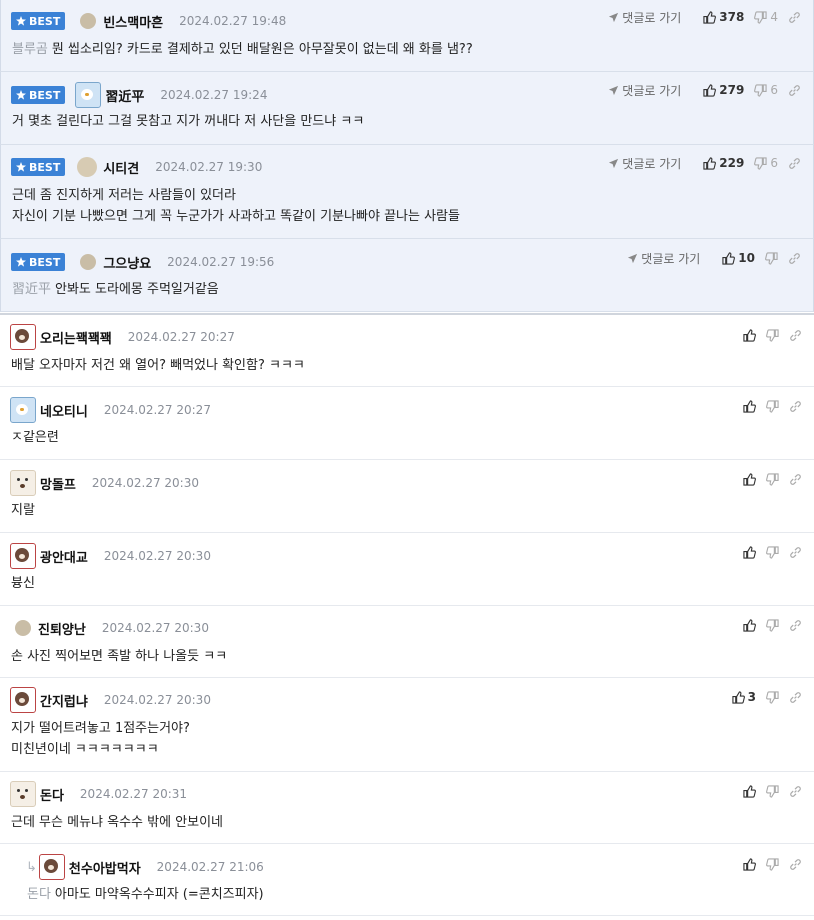 The width and height of the screenshot is (814, 920). Describe the element at coordinates (124, 95) in the screenshot. I see `comment-nickname: 習近平` at that location.